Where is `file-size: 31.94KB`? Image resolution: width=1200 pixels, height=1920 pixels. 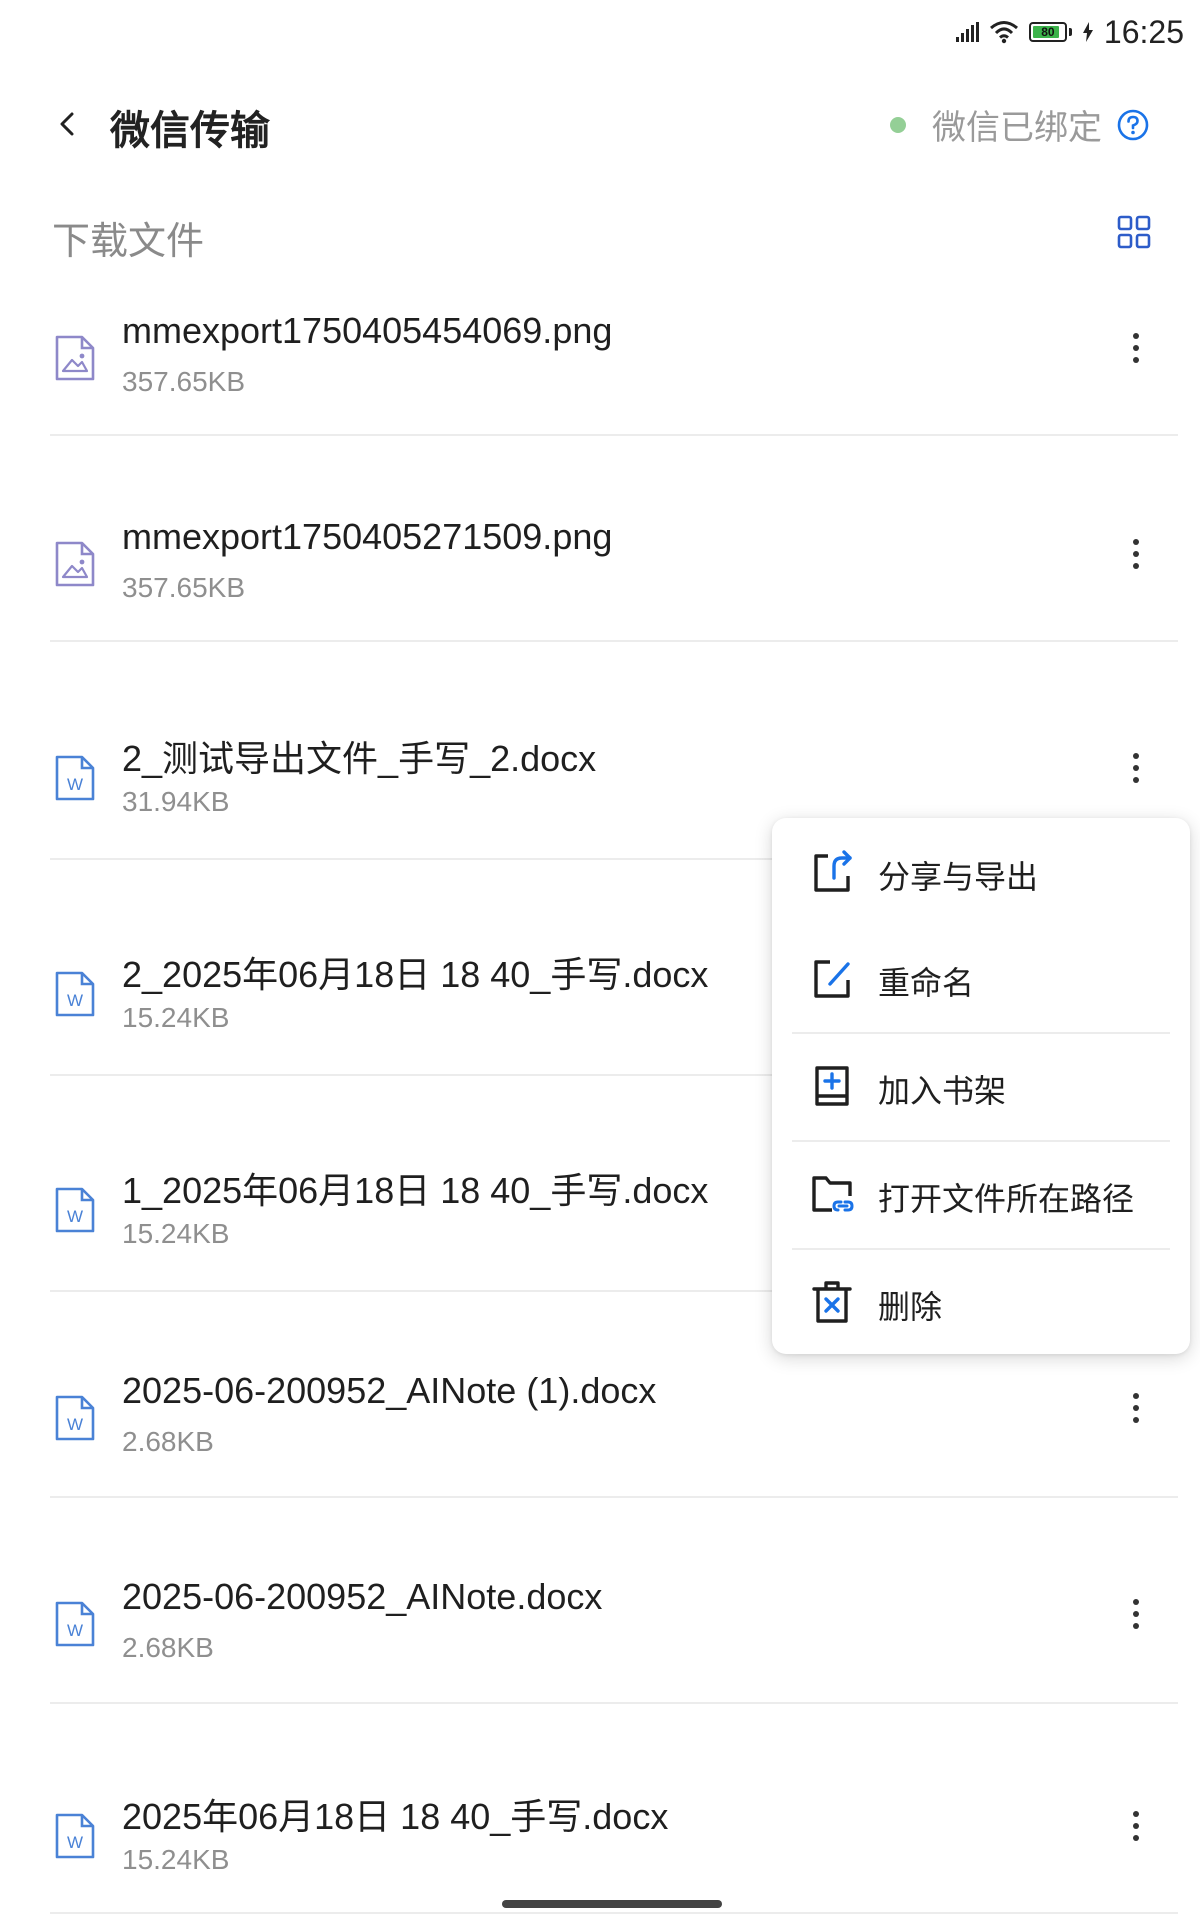 file-size: 31.94KB is located at coordinates (176, 801).